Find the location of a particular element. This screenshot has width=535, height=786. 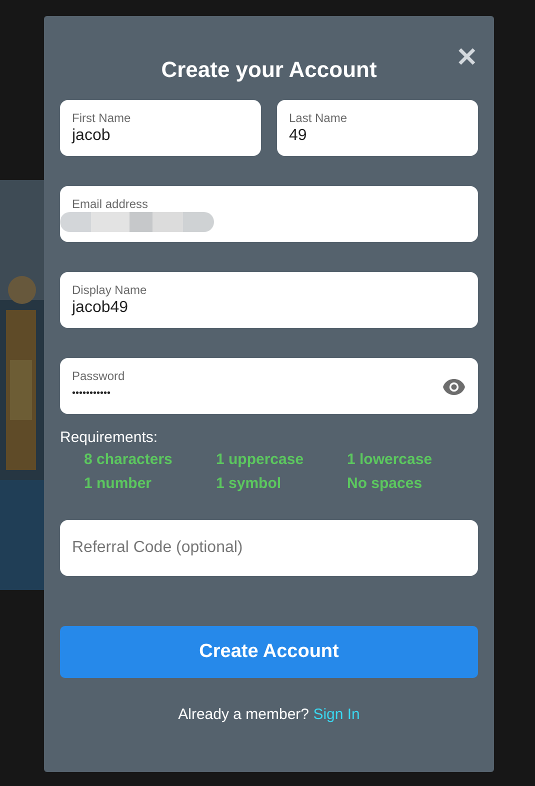

input-field: First Name jacob is located at coordinates (160, 128).